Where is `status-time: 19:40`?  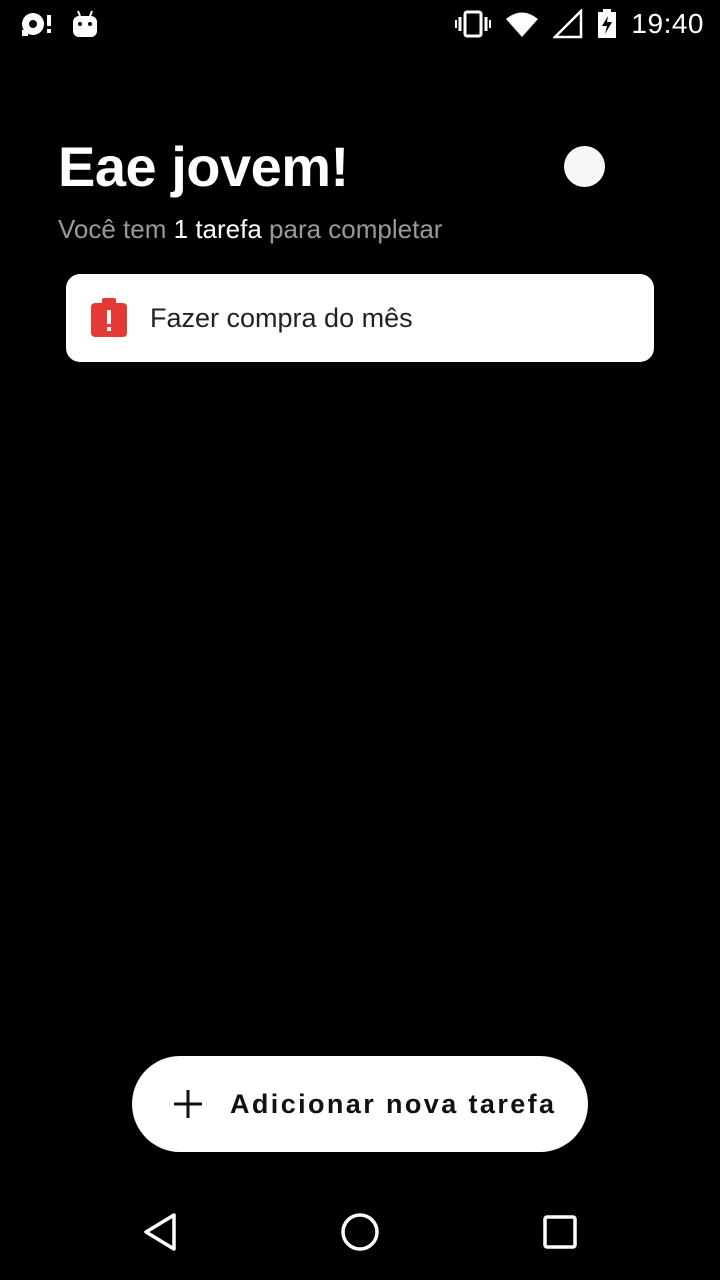
status-time: 19:40 is located at coordinates (667, 23).